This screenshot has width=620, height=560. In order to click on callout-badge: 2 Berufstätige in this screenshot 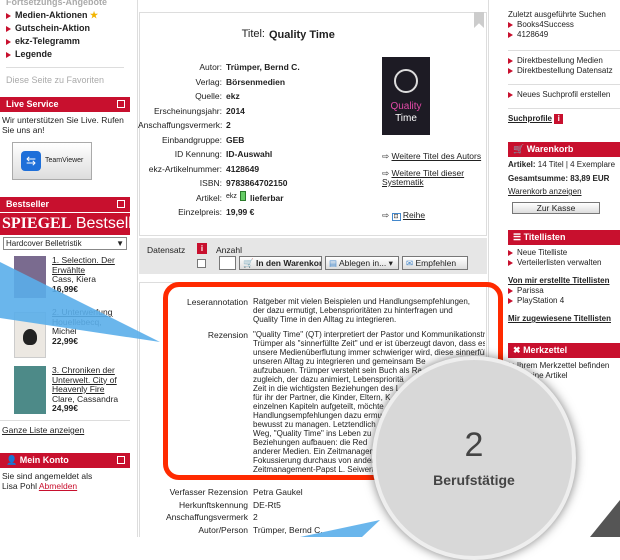, I will do `click(474, 458)`.